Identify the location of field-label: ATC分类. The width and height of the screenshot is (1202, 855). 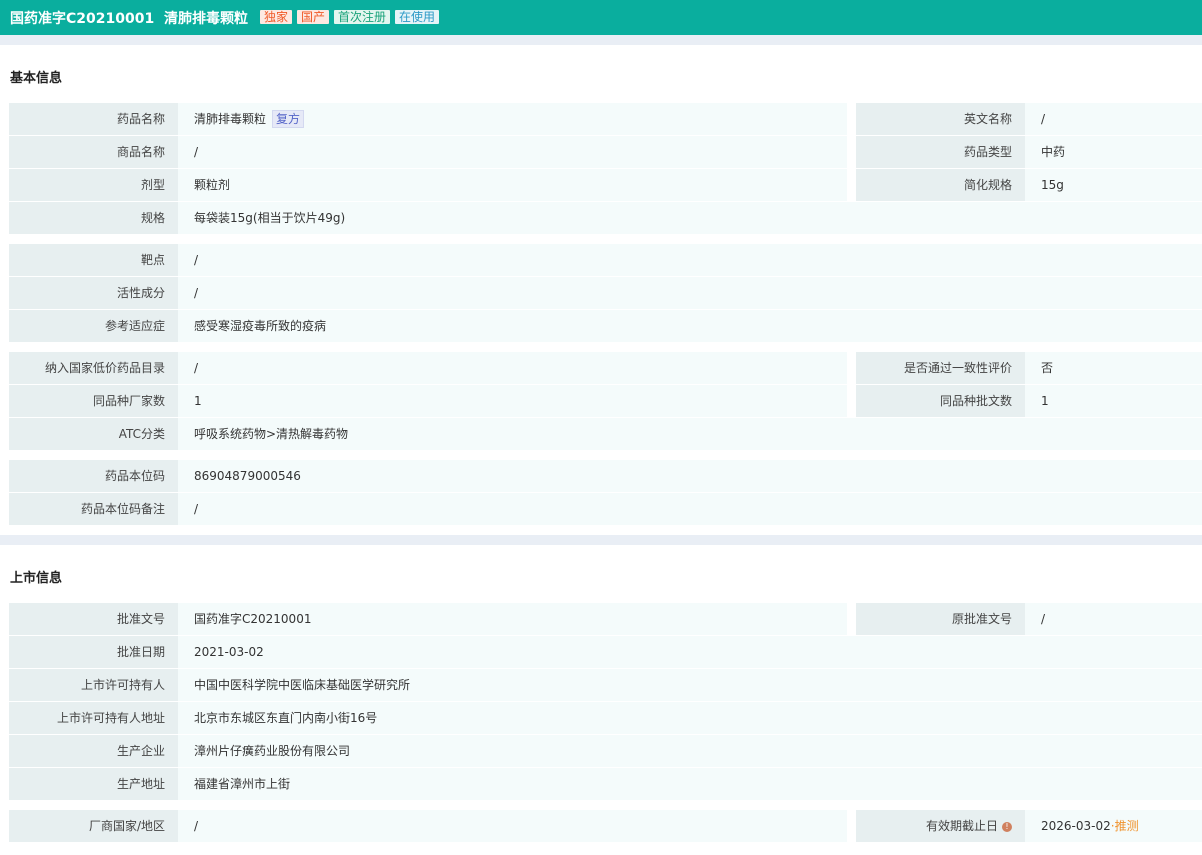
(93, 434).